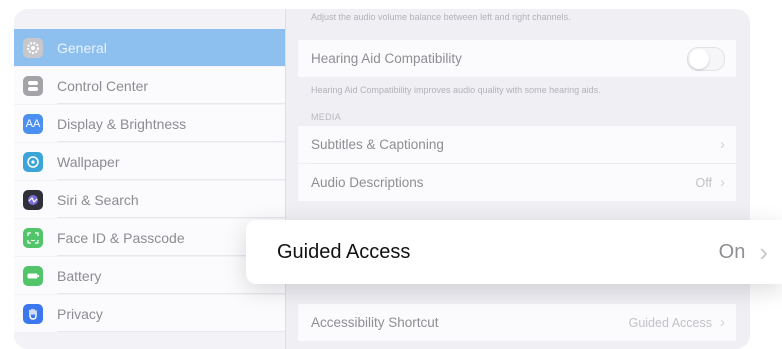 The width and height of the screenshot is (782, 349). What do you see at coordinates (517, 58) in the screenshot?
I see `hearing-aid-row: Hearing Aid Compatibility` at bounding box center [517, 58].